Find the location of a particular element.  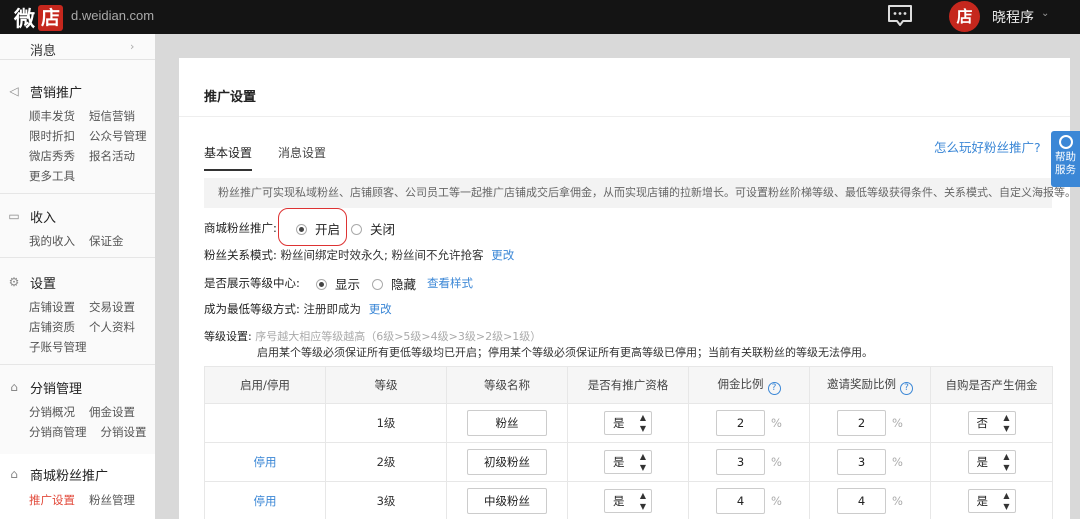

invite-input: 4 is located at coordinates (862, 501).